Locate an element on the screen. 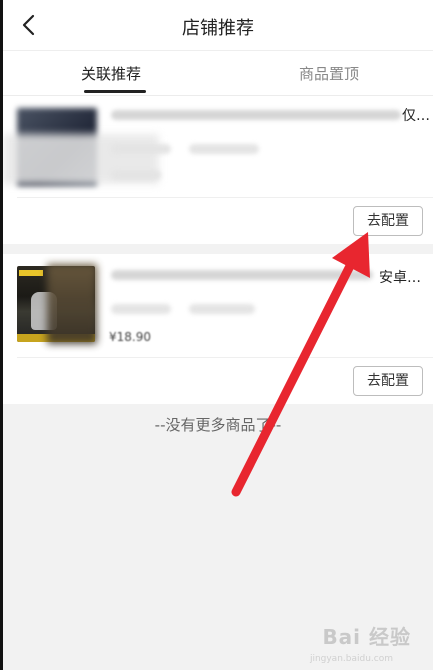 The width and height of the screenshot is (433, 670). watermark-logo: Bai 经验 is located at coordinates (366, 637).